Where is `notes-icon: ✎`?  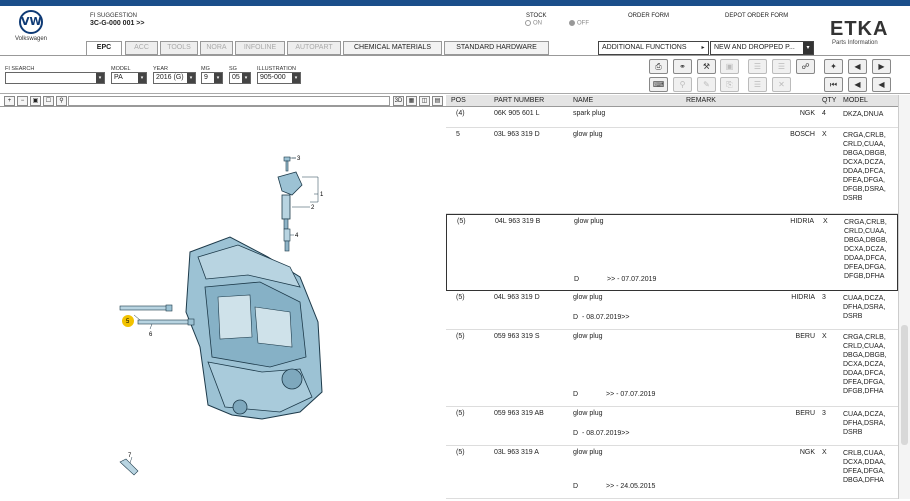 notes-icon: ✎ is located at coordinates (706, 84).